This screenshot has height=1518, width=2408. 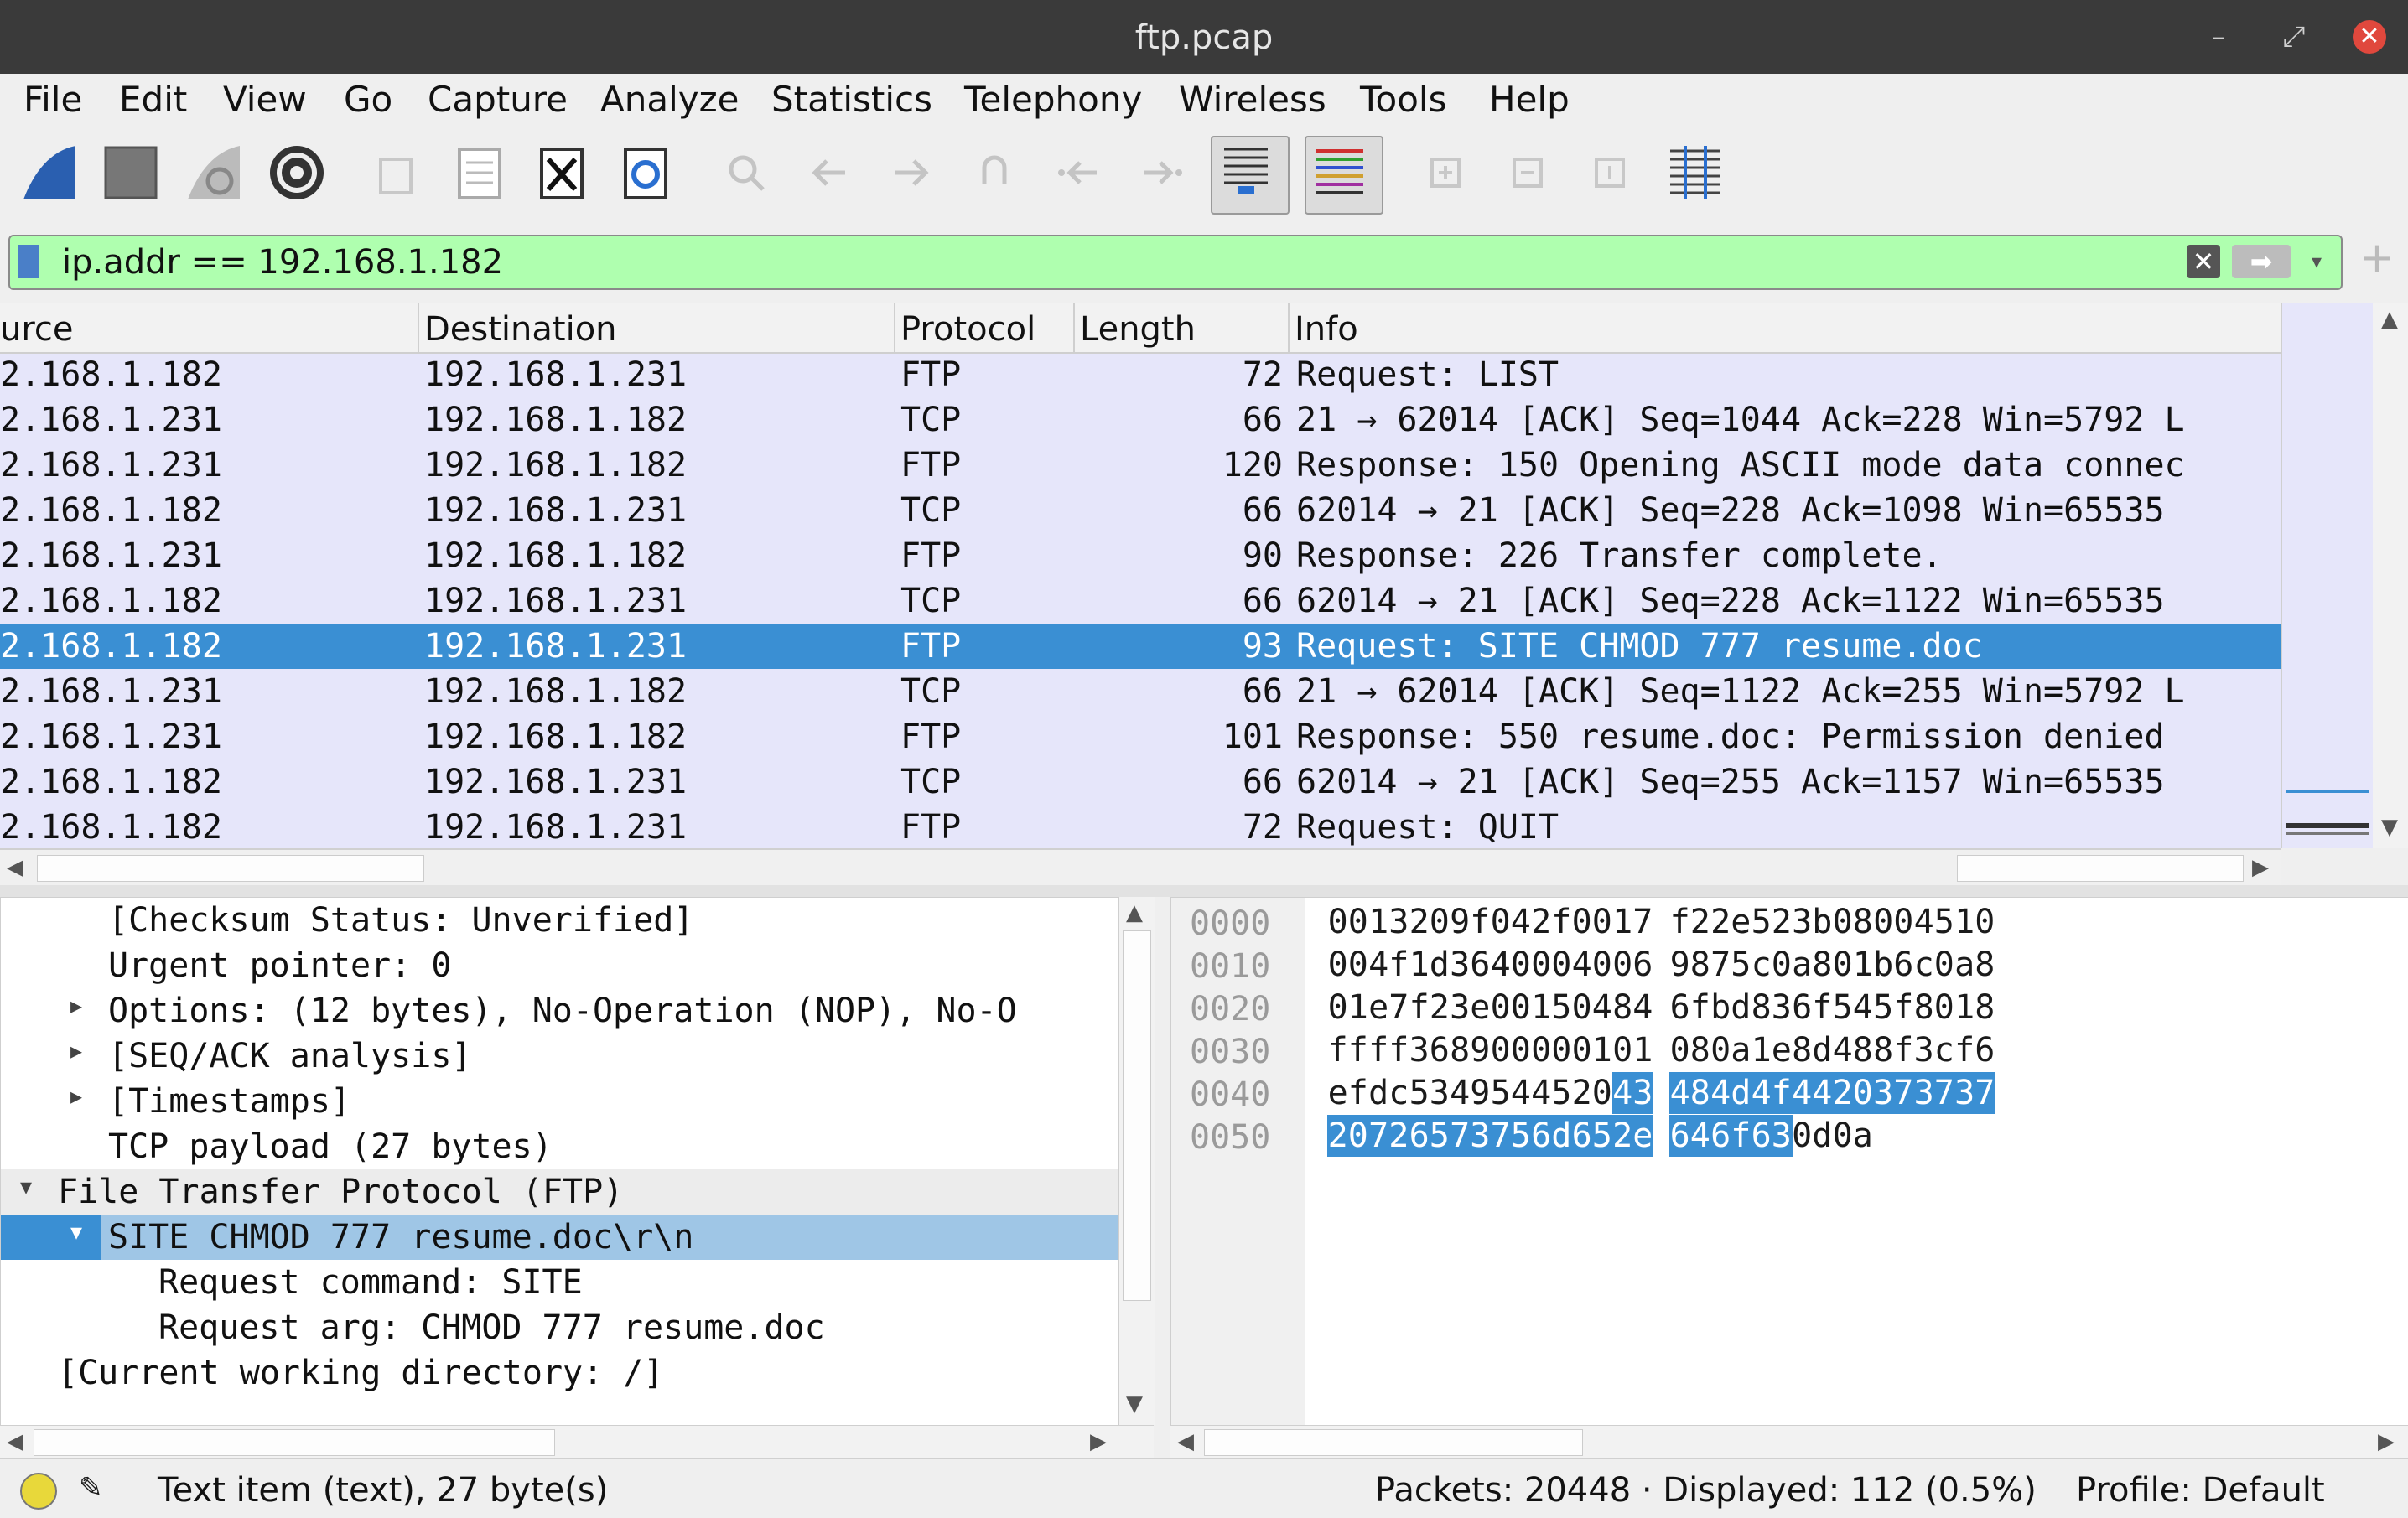 I want to click on add-filter-button-plus-icon: +, so click(x=2377, y=257).